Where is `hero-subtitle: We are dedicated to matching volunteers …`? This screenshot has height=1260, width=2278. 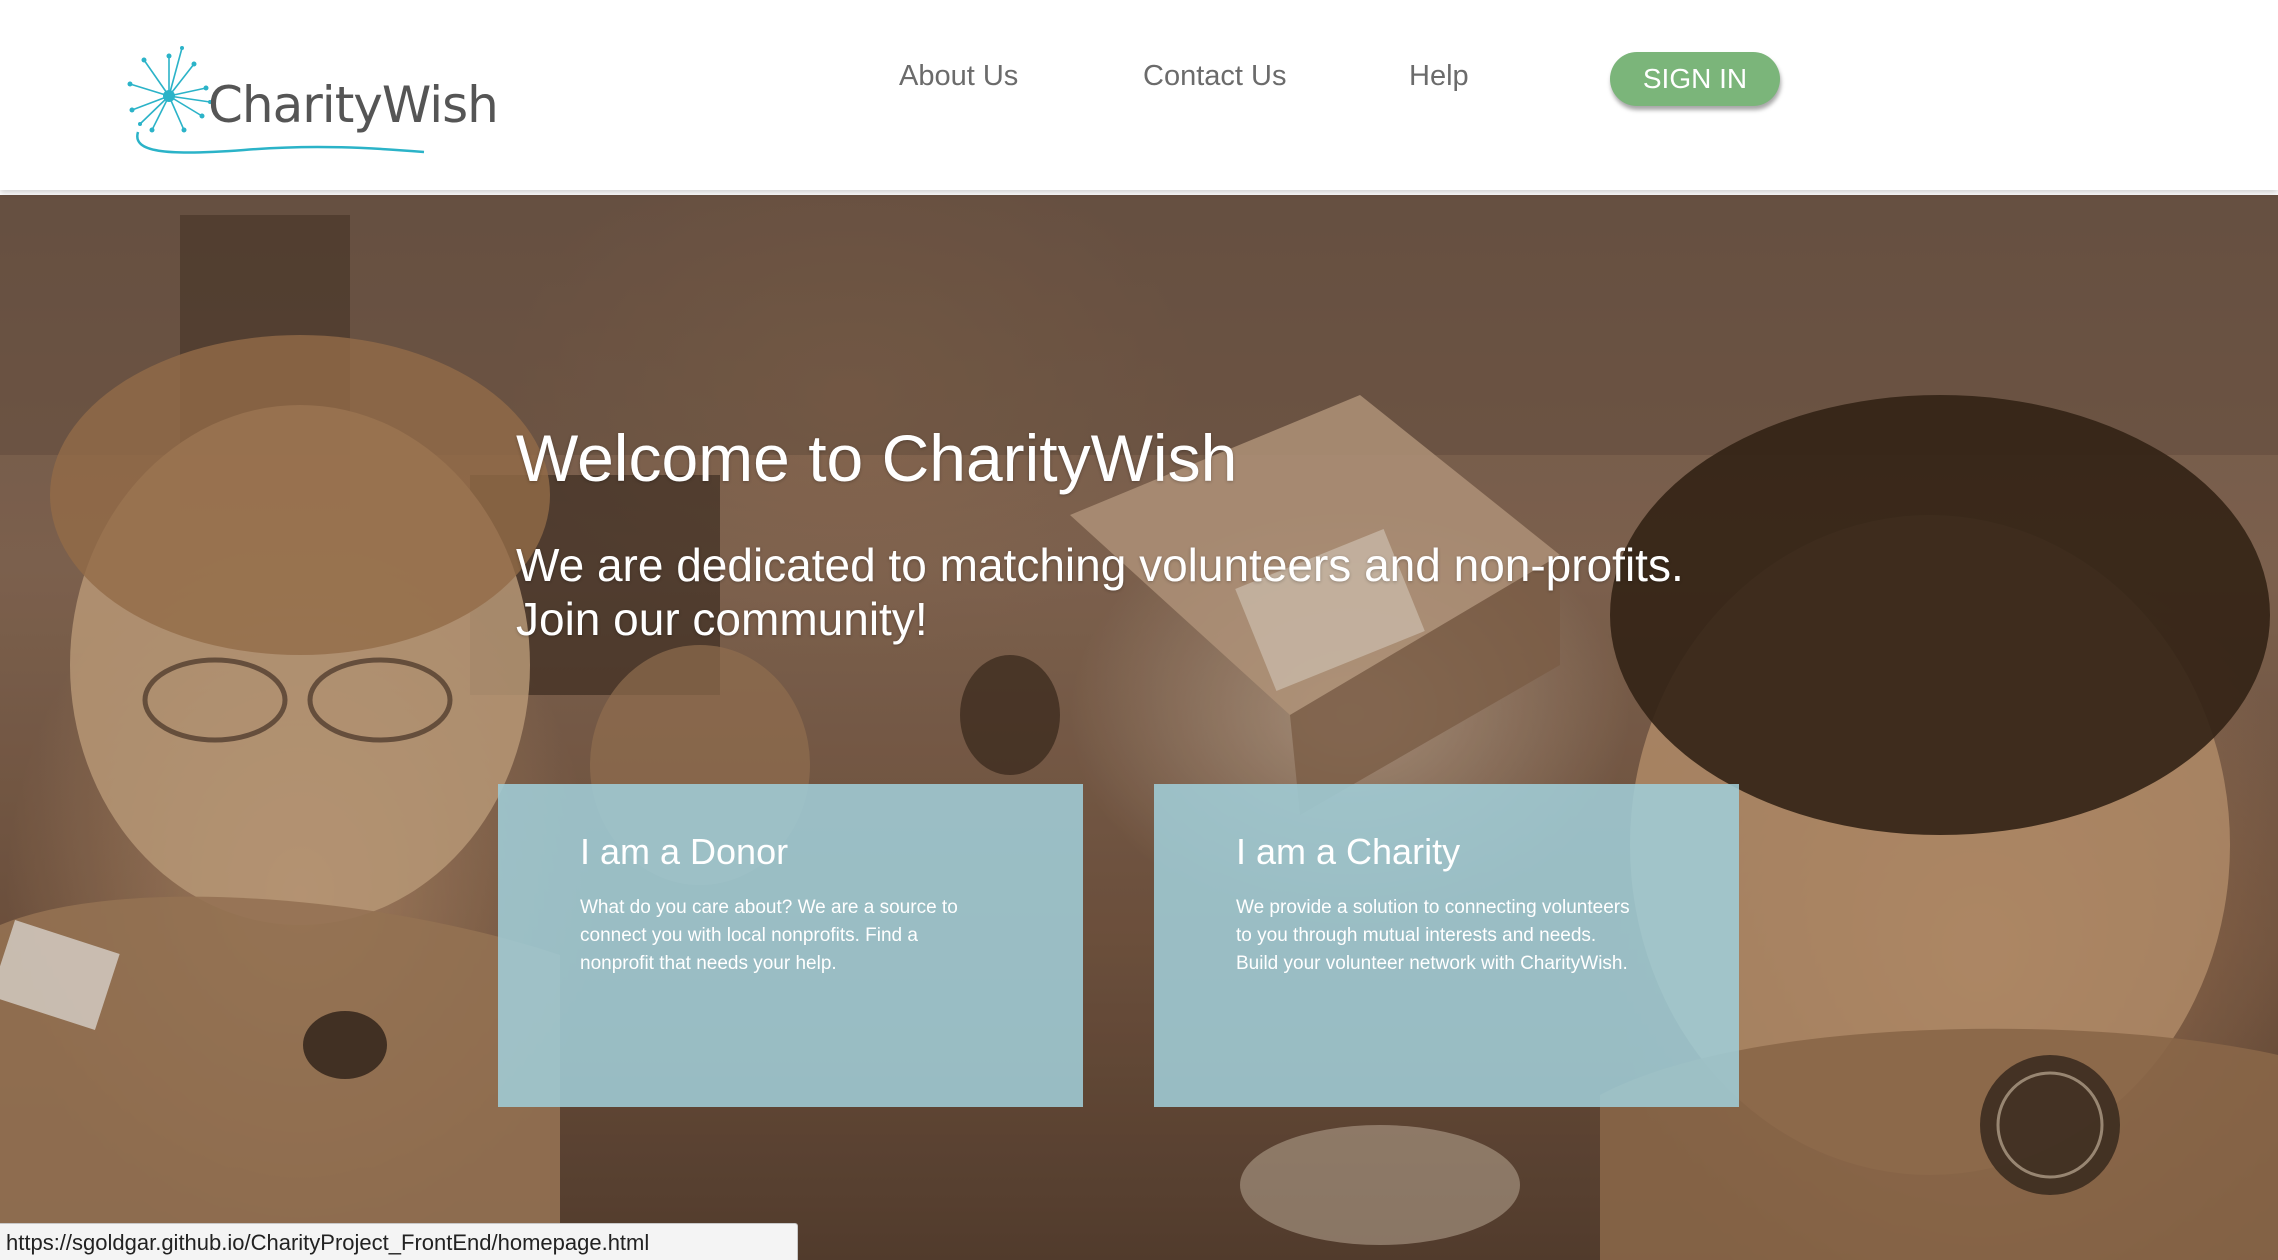 hero-subtitle: We are dedicated to matching volunteers … is located at coordinates (1100, 592).